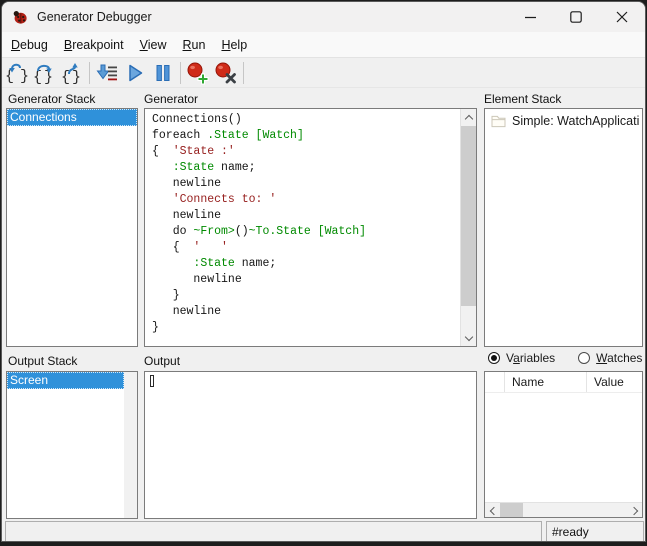  I want to click on menubar: Debug Breakpoint View Run Help, so click(323, 45).